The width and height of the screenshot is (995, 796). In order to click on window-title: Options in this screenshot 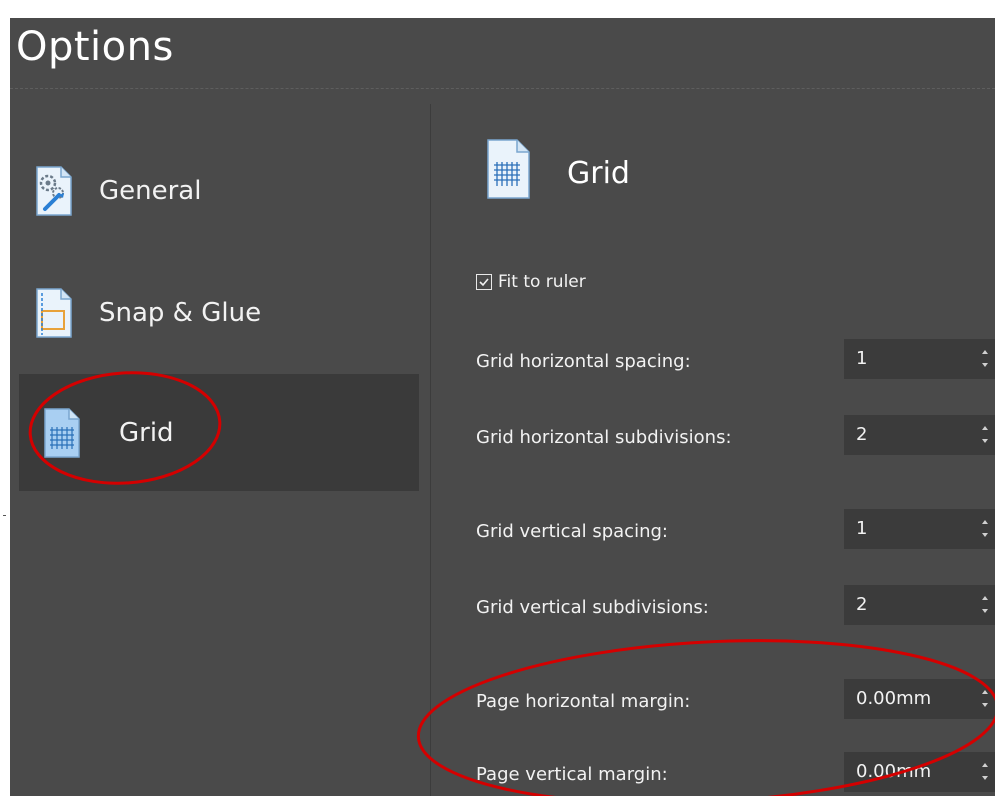, I will do `click(95, 47)`.